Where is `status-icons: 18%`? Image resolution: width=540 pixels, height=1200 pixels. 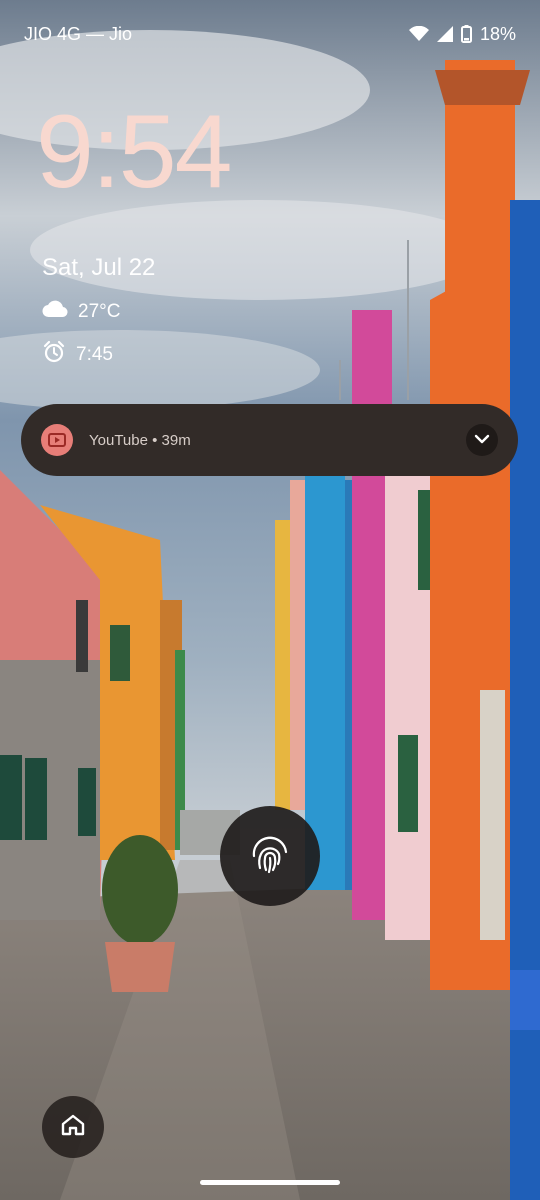
status-icons: 18% is located at coordinates (462, 34).